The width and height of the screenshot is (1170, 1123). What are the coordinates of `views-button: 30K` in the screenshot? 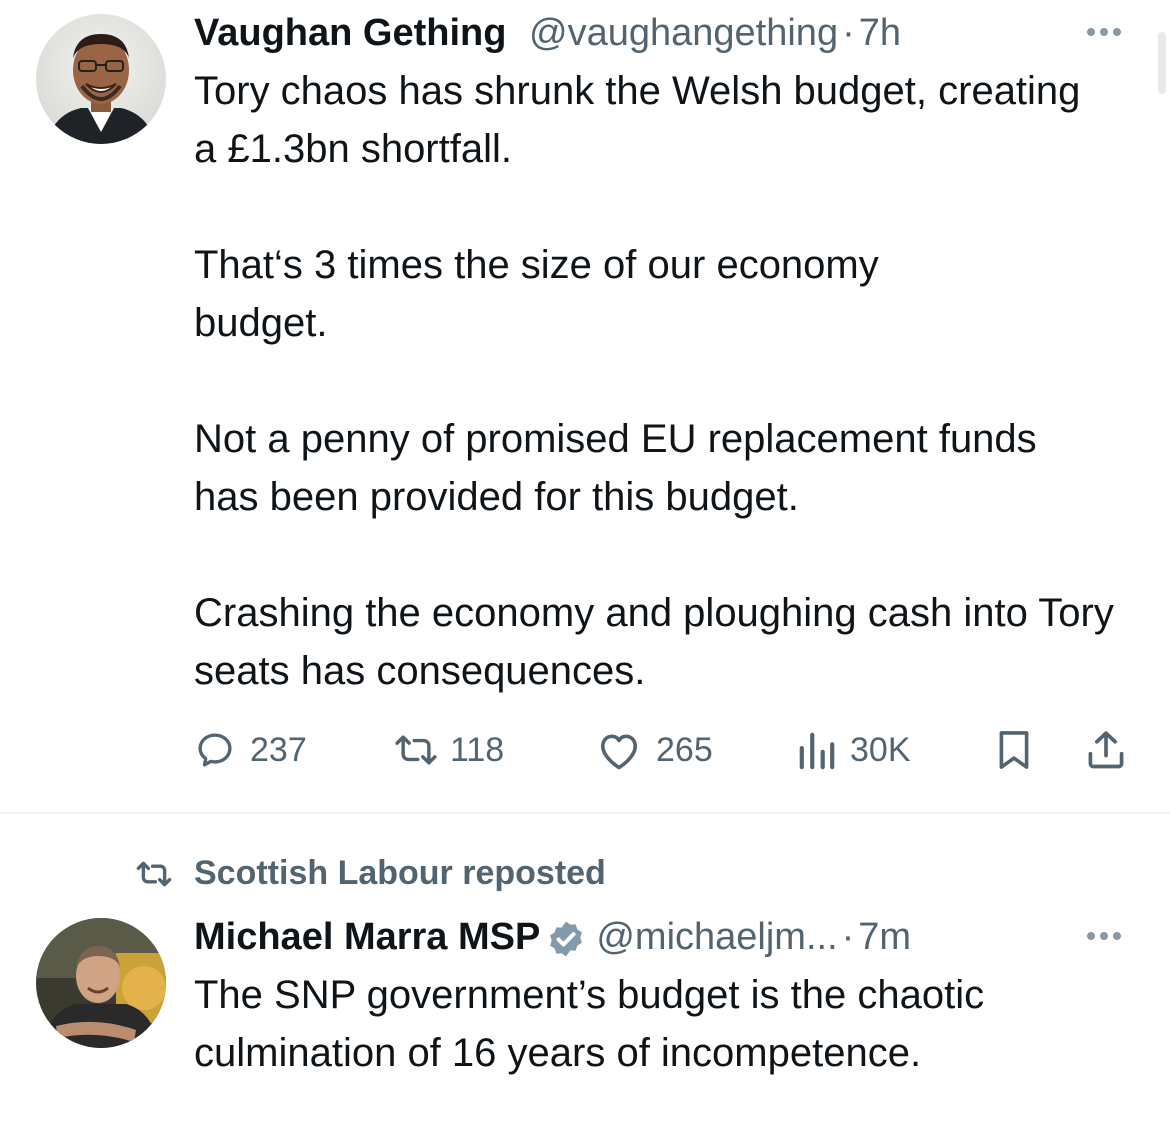 It's located at (854, 750).